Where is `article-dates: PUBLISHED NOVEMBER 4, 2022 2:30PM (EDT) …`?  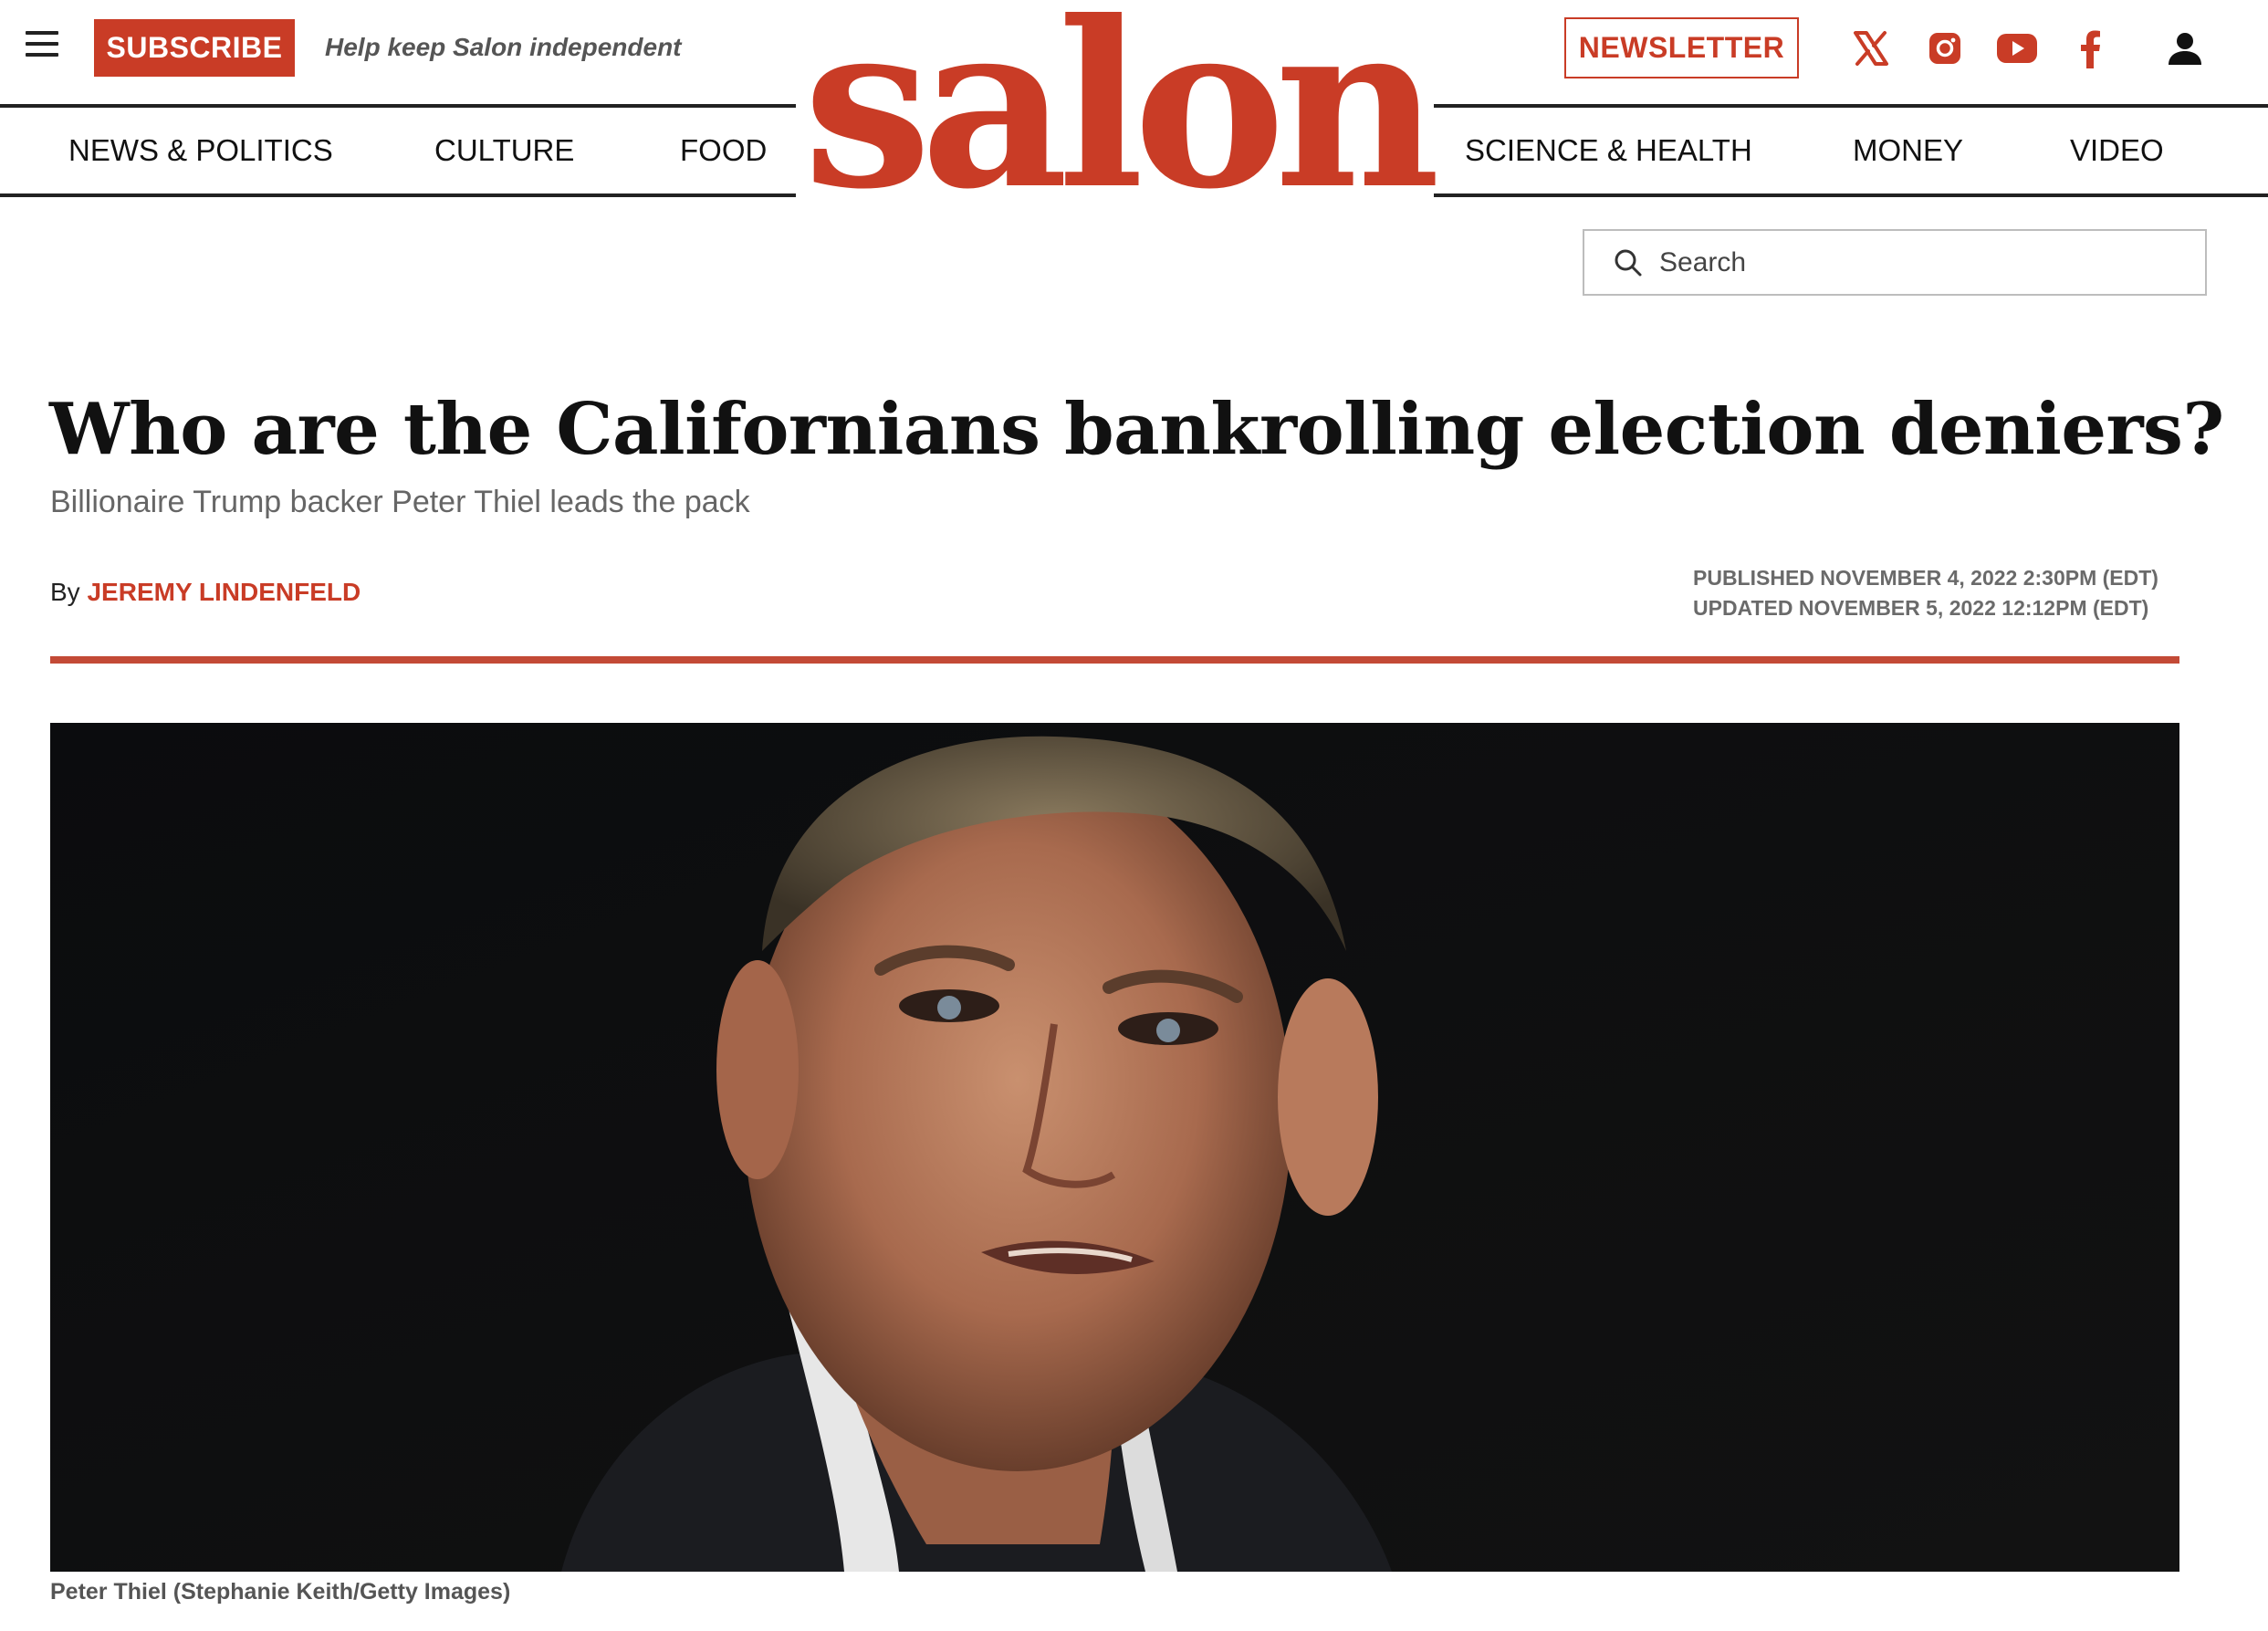
article-dates: PUBLISHED NOVEMBER 4, 2022 2:30PM (EDT) … is located at coordinates (1926, 593).